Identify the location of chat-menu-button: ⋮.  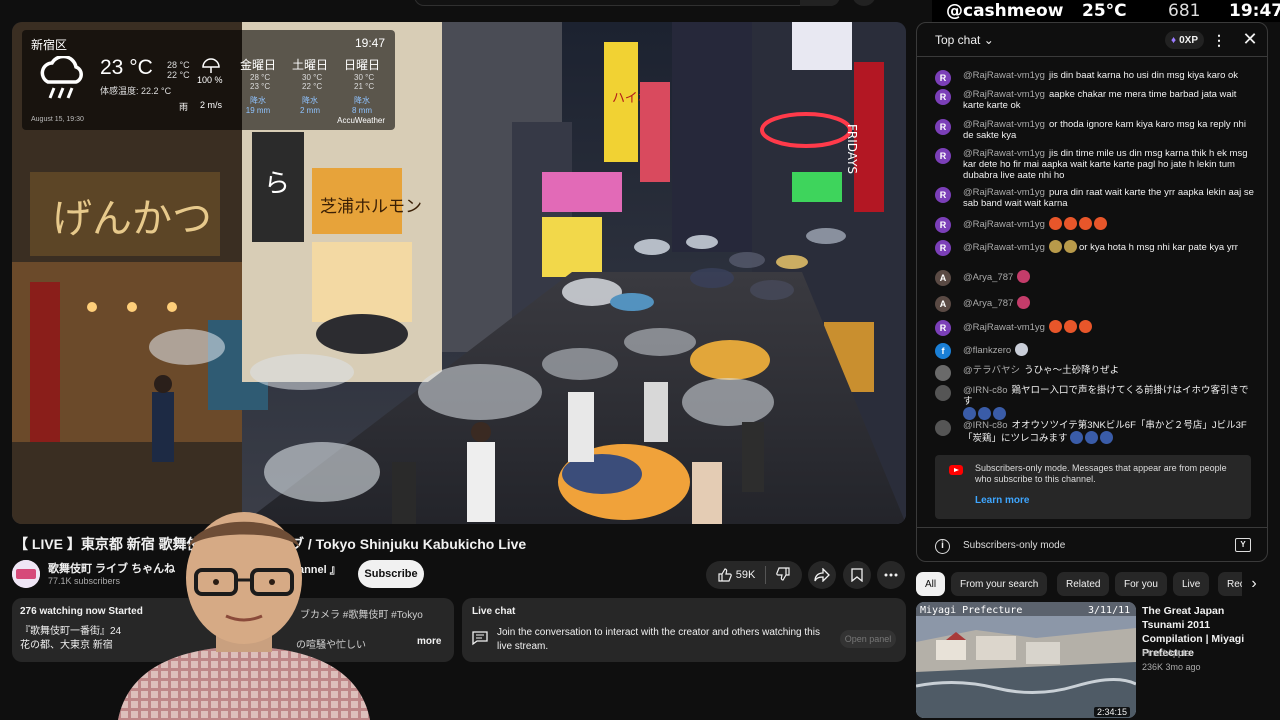
(1219, 40).